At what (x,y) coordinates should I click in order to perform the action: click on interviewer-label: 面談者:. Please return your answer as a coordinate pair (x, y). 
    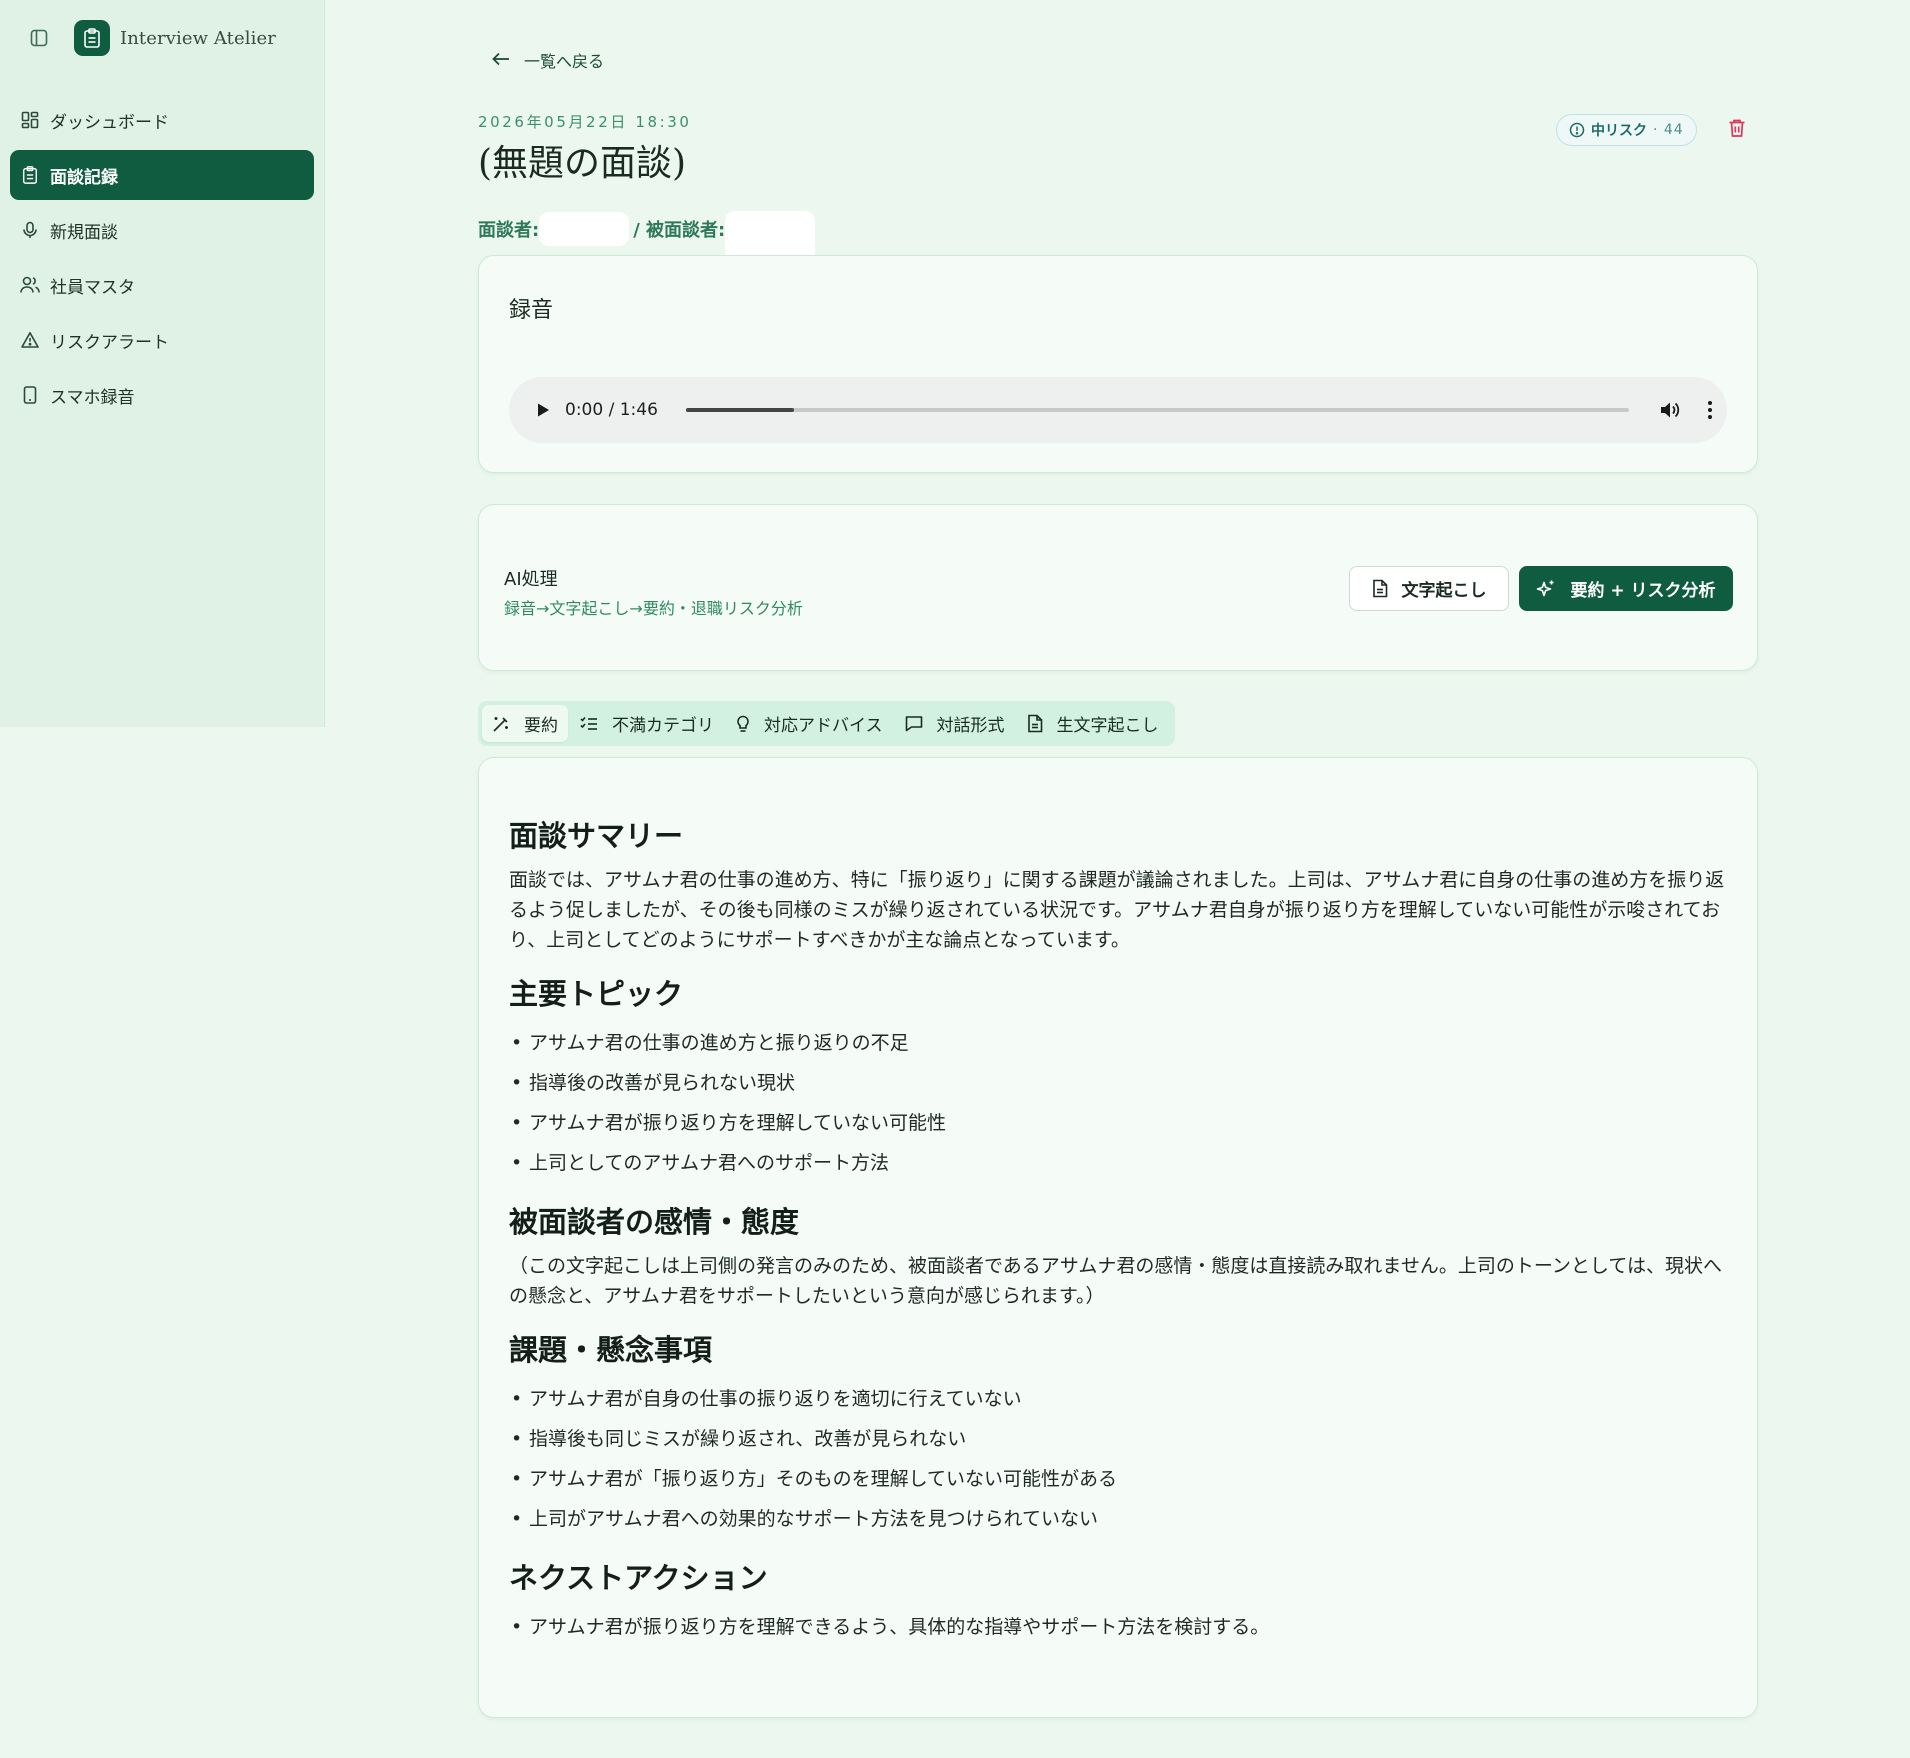
    Looking at the image, I should click on (509, 230).